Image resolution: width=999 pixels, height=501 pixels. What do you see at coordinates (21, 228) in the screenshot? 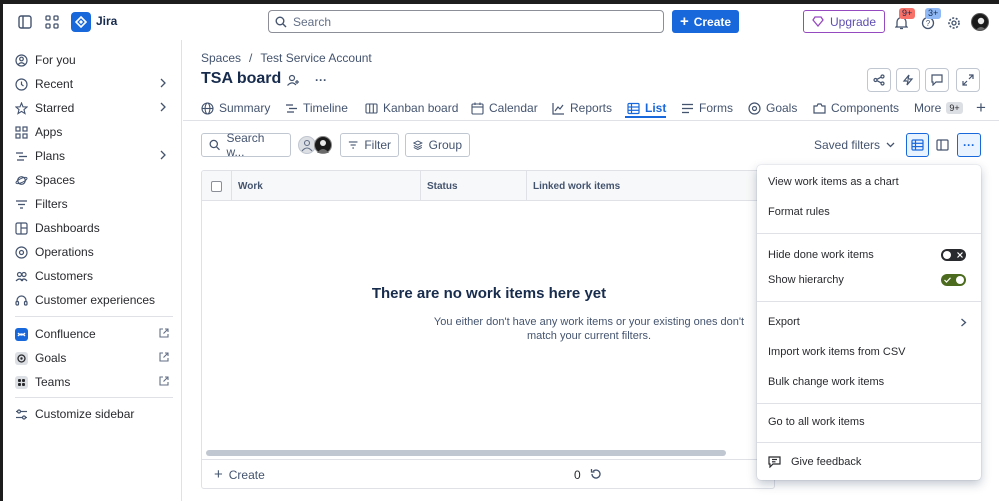
I see `dashboard-icon` at bounding box center [21, 228].